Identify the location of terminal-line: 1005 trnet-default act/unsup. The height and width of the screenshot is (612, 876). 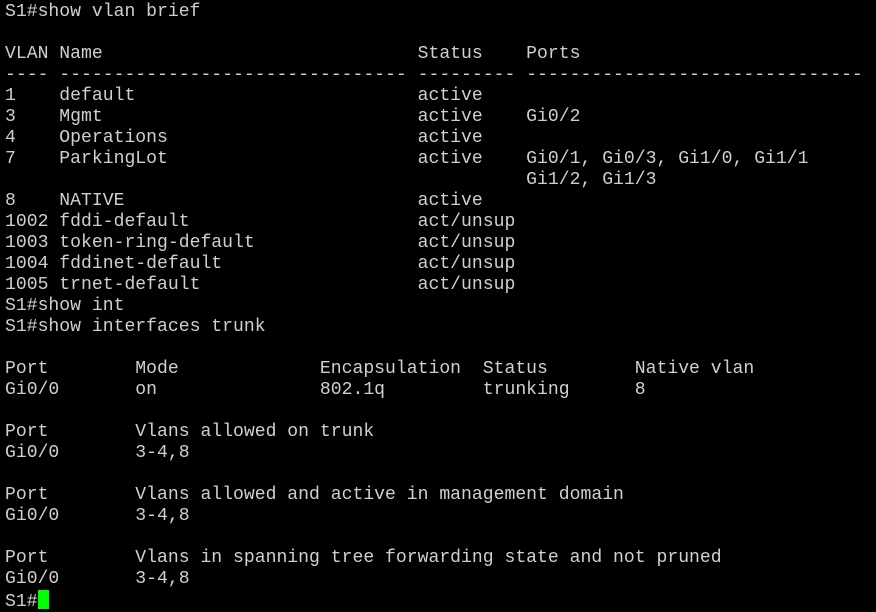
(260, 285).